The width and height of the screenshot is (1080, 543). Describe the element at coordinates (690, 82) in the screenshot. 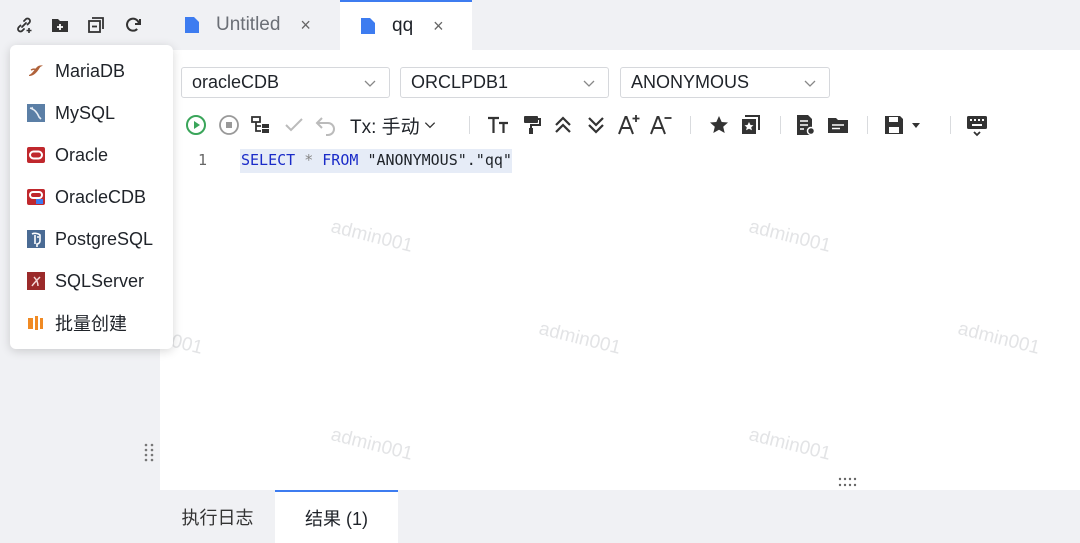

I see `schema-value: ANONYMOUS` at that location.